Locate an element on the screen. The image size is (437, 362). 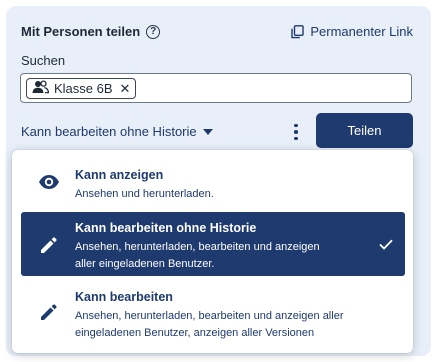
panel-header: Mit Personen teilen ? is located at coordinates (91, 31).